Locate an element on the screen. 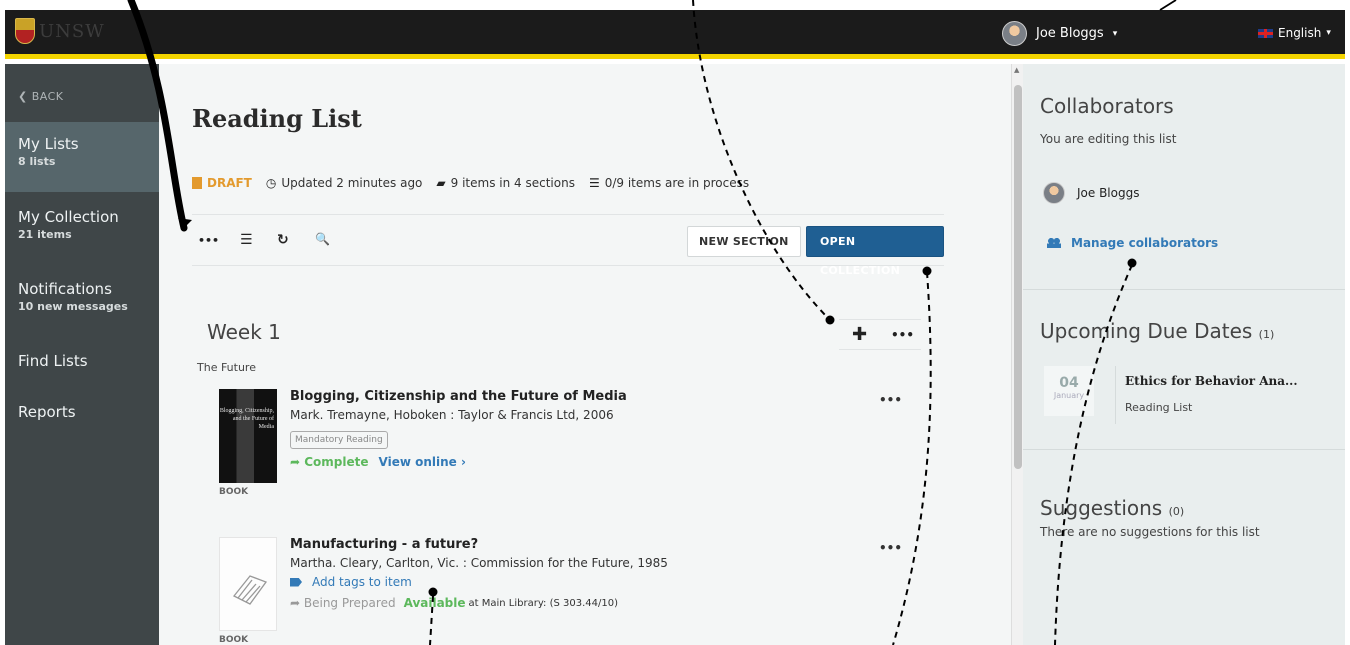 The width and height of the screenshot is (1350, 645). user-menu: Joe Bloggs ▾ is located at coordinates (1059, 33).